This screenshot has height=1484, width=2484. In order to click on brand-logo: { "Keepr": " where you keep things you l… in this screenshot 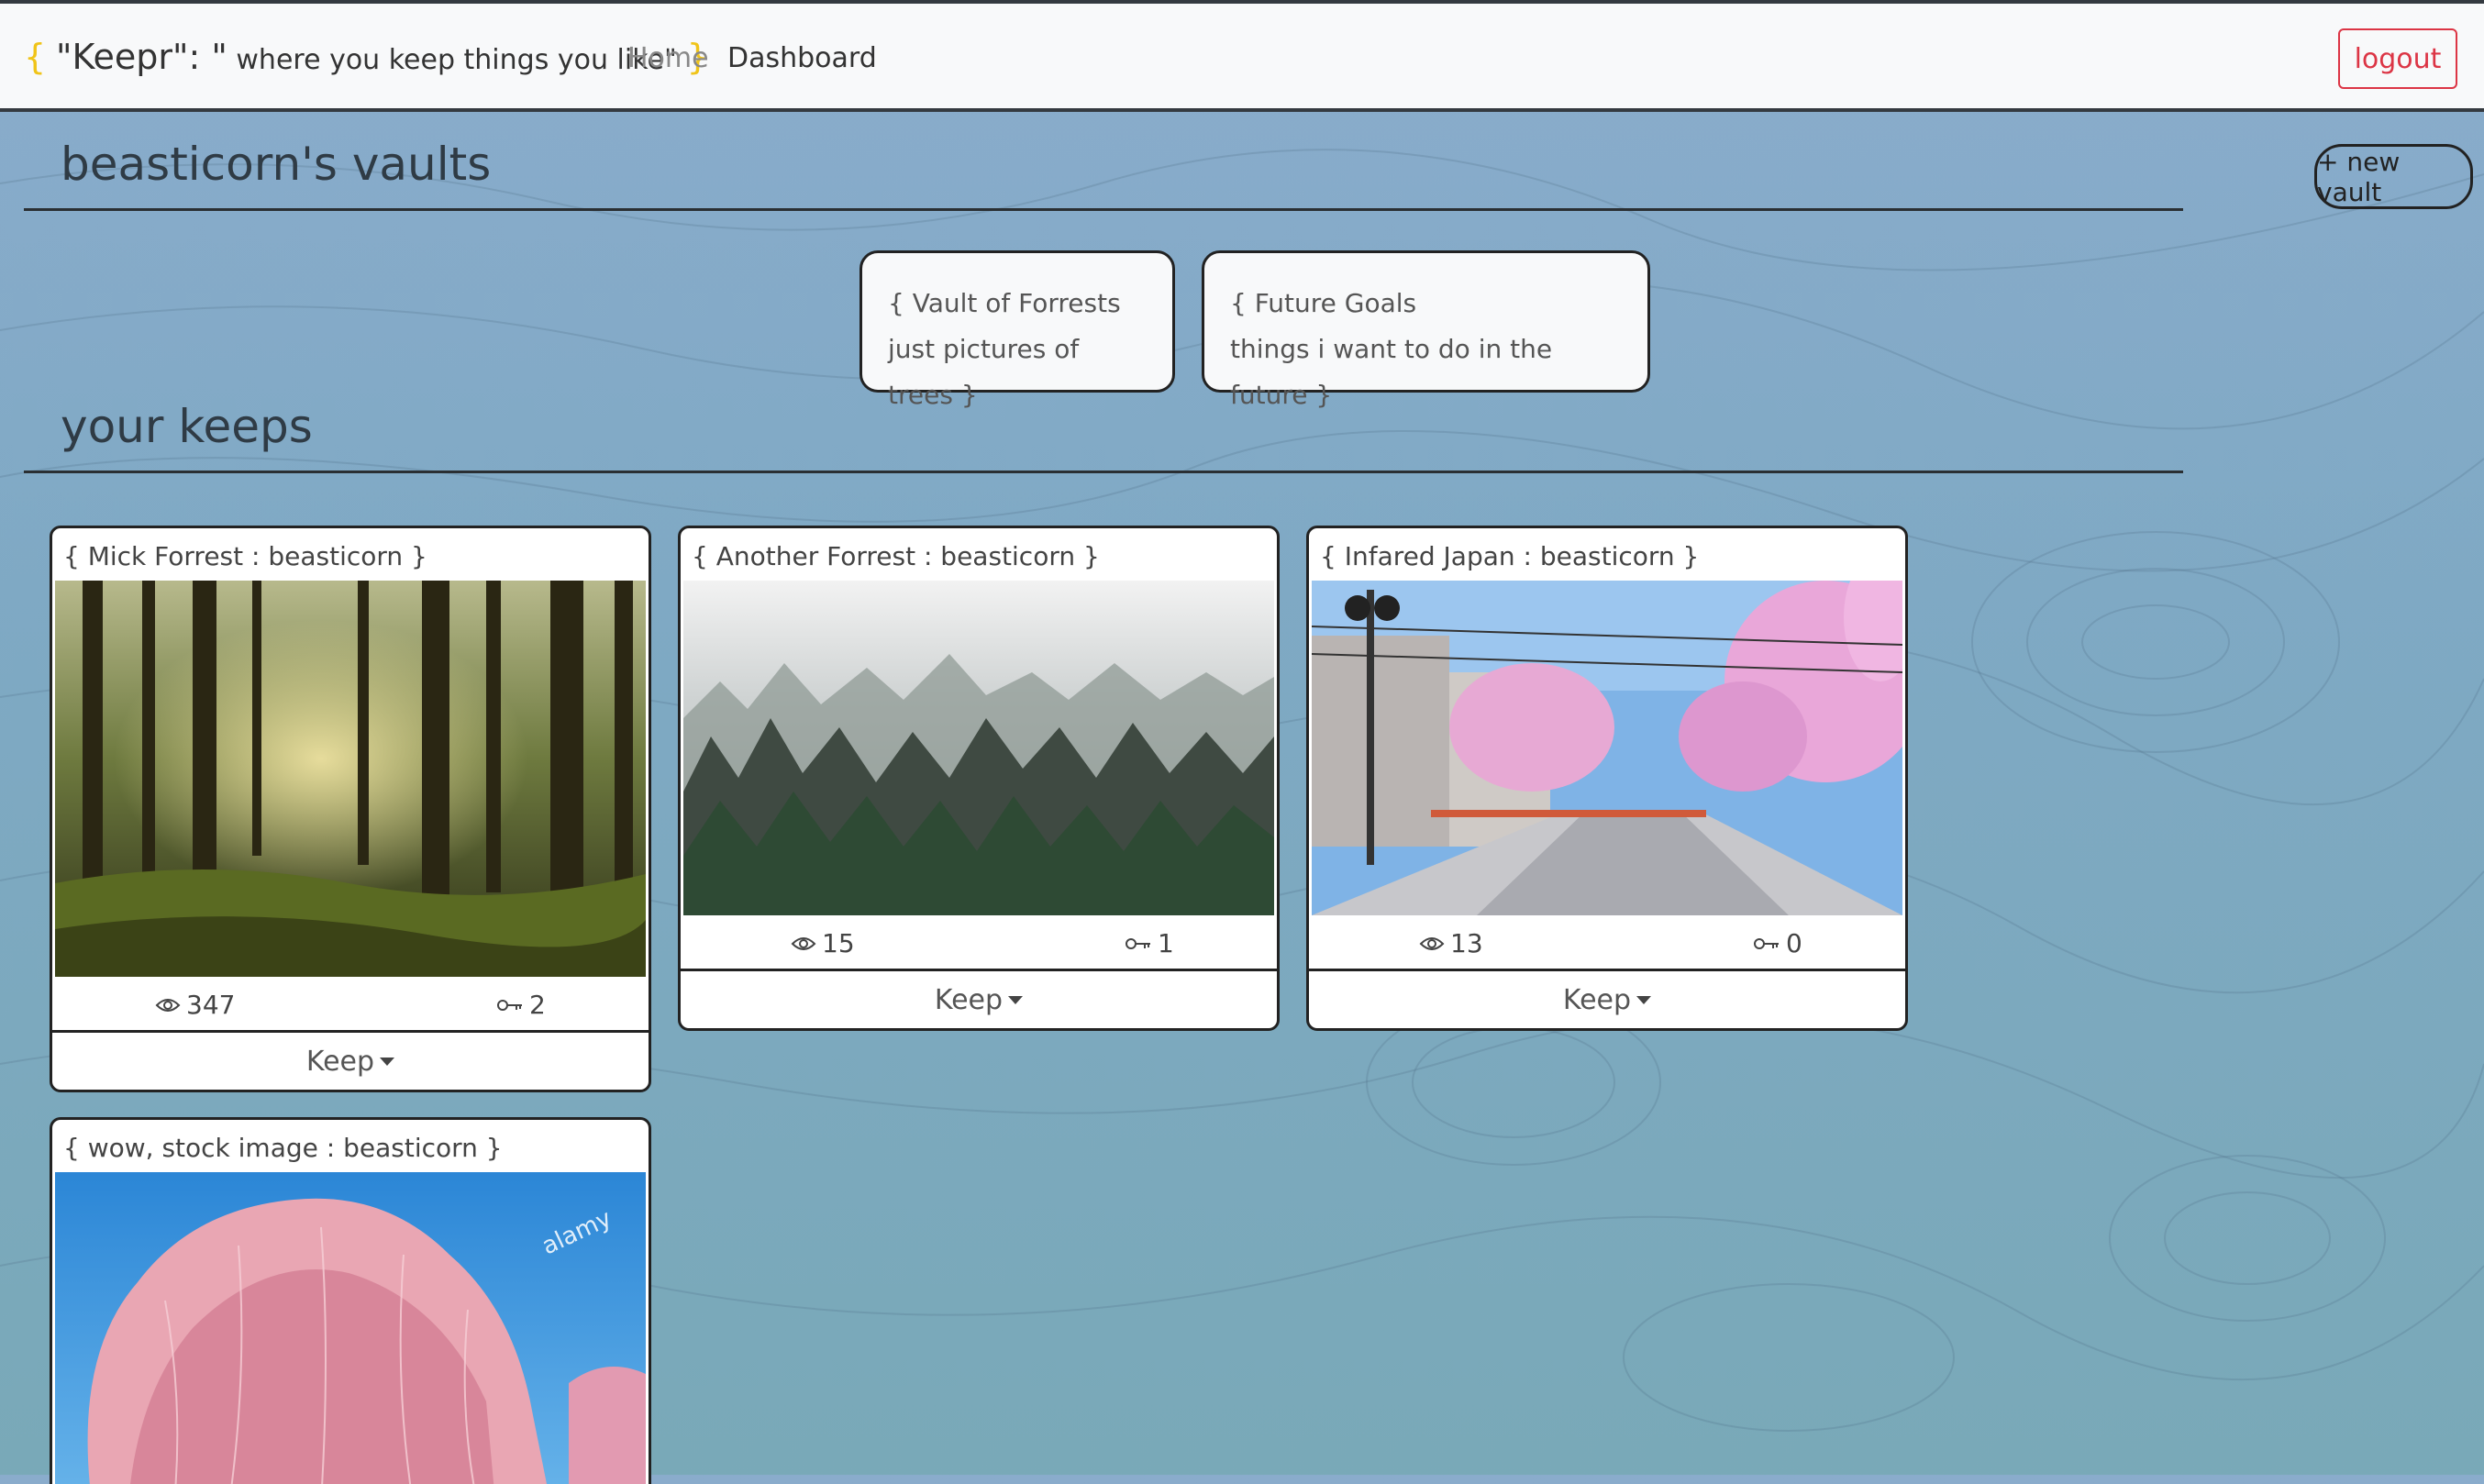, I will do `click(366, 57)`.